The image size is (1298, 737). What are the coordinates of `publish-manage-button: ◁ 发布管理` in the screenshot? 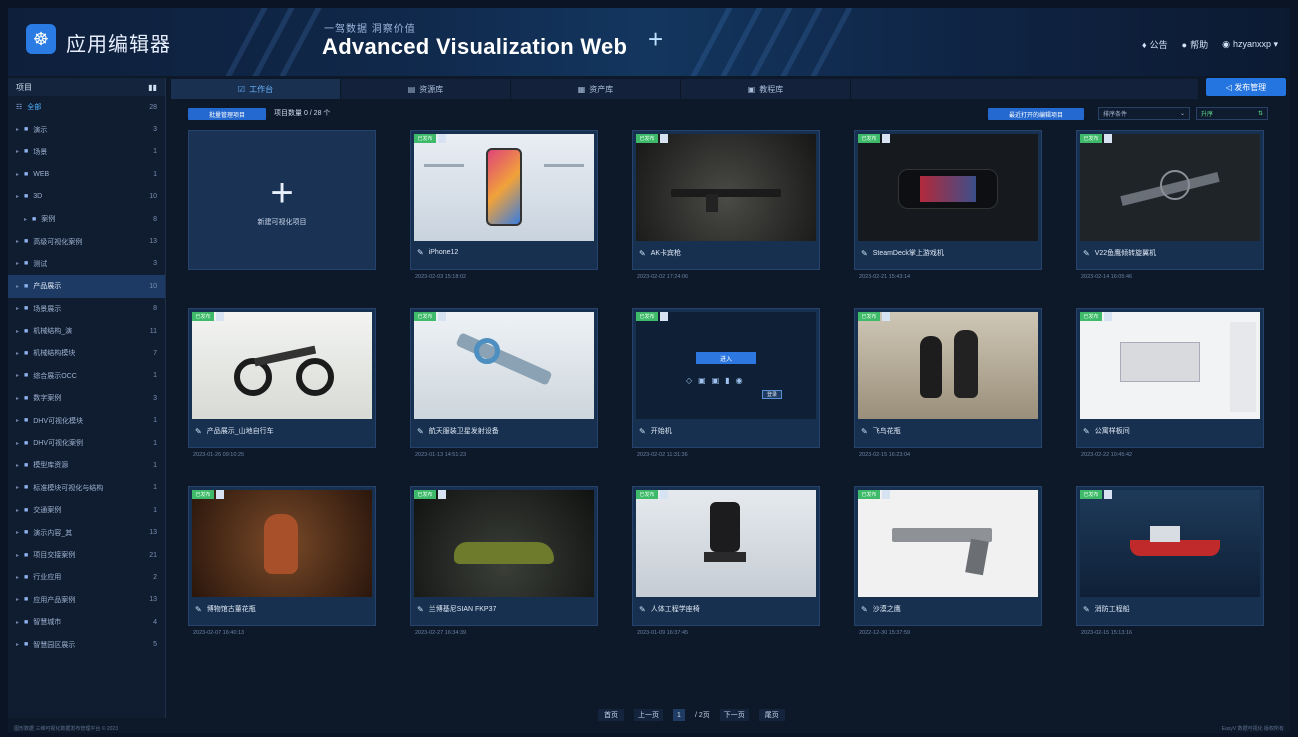 It's located at (1246, 87).